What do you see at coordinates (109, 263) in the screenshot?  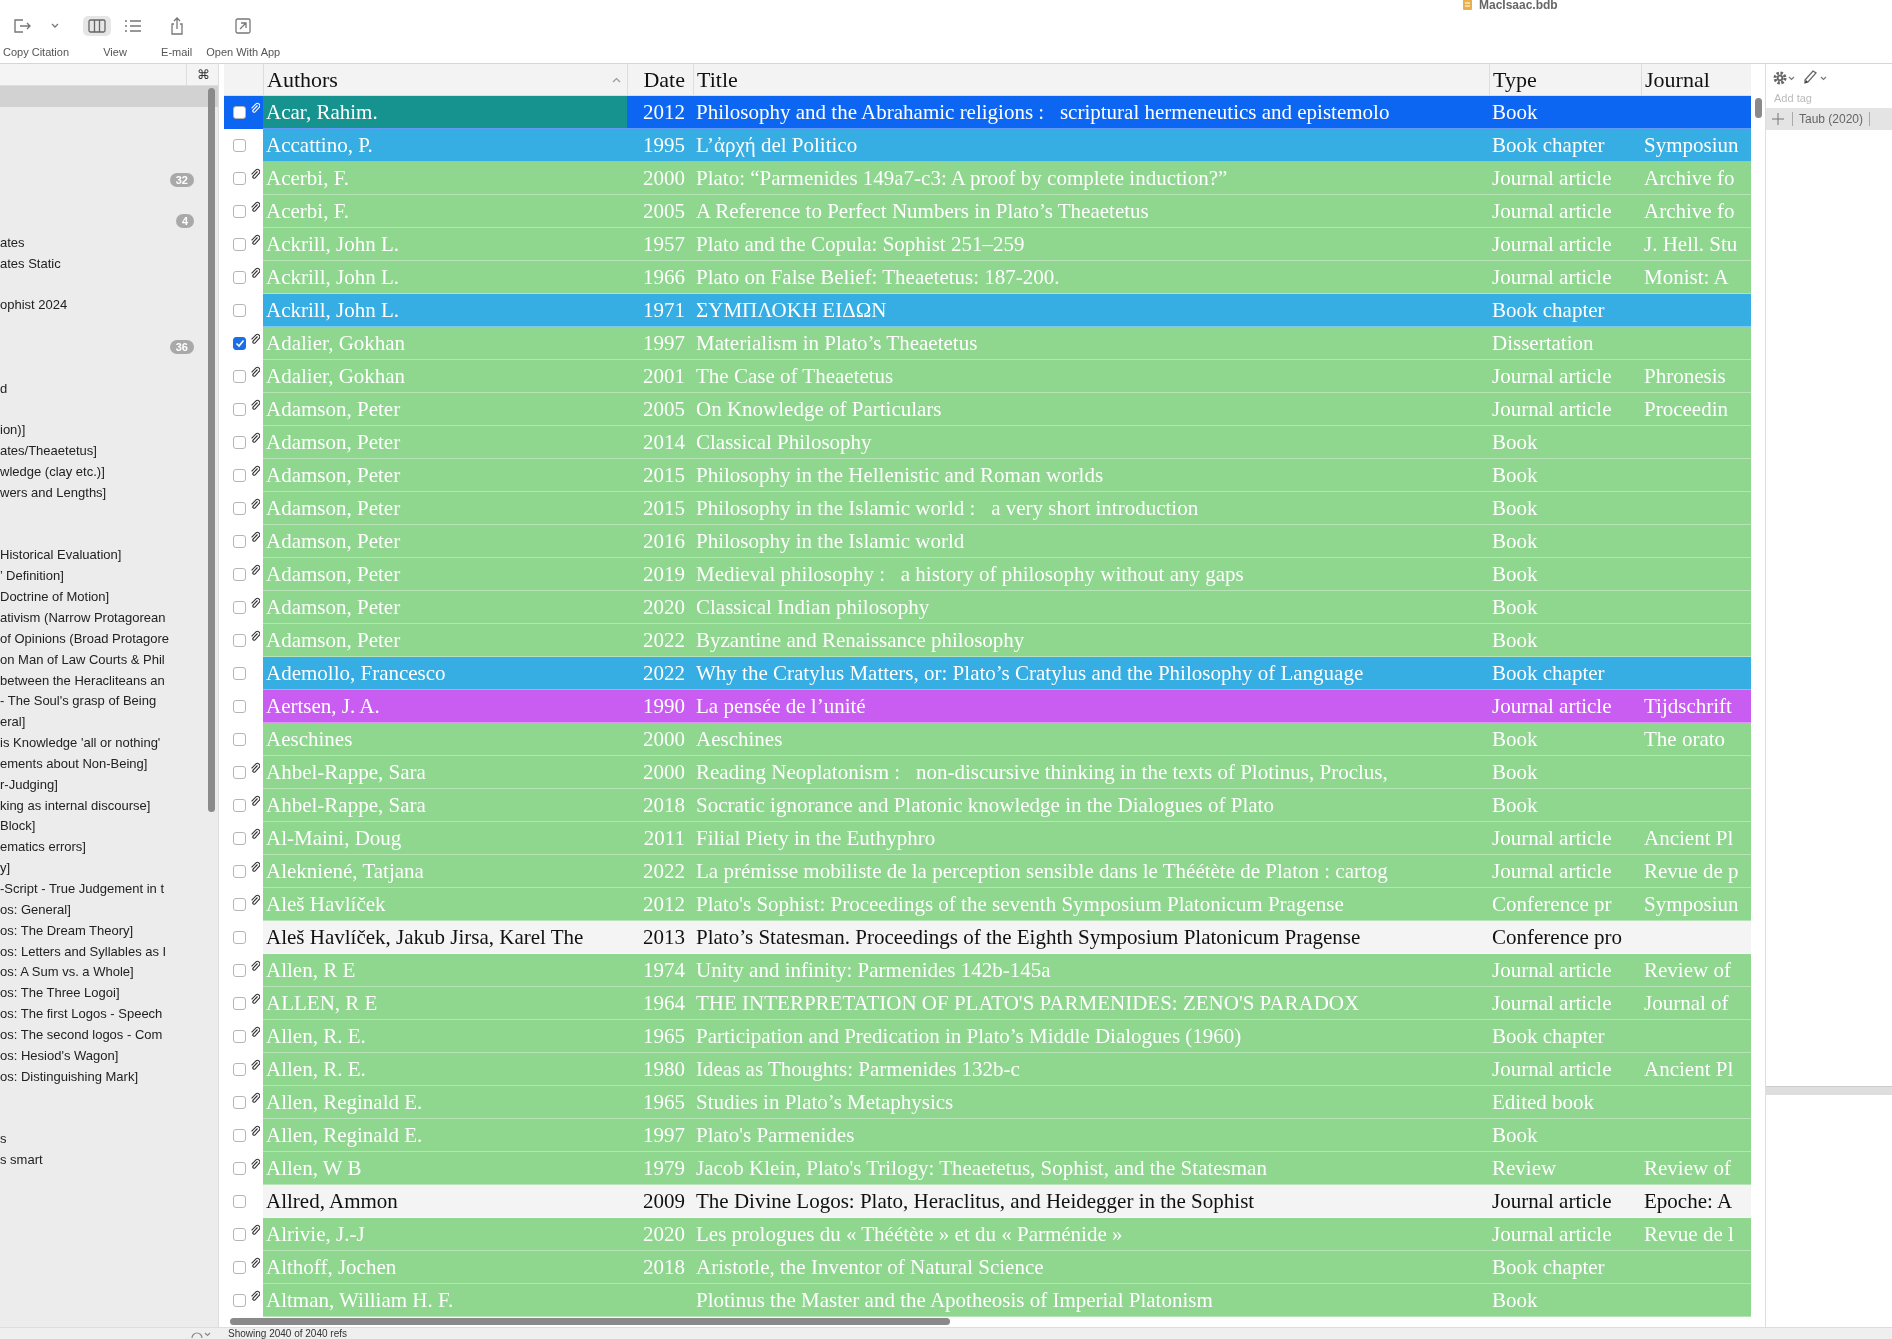 I see `sidebar-item: ates Static` at bounding box center [109, 263].